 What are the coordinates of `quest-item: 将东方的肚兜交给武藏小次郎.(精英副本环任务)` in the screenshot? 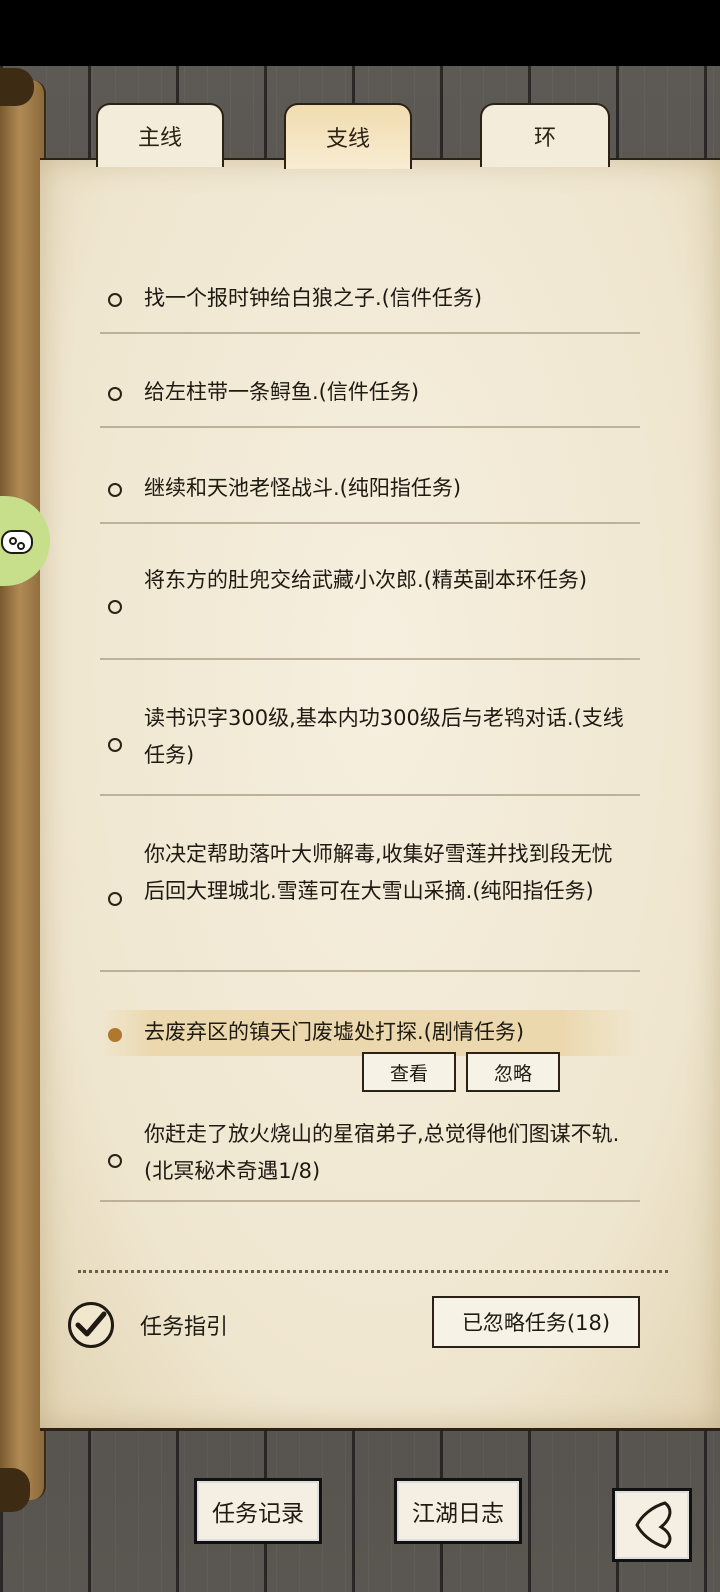 It's located at (370, 604).